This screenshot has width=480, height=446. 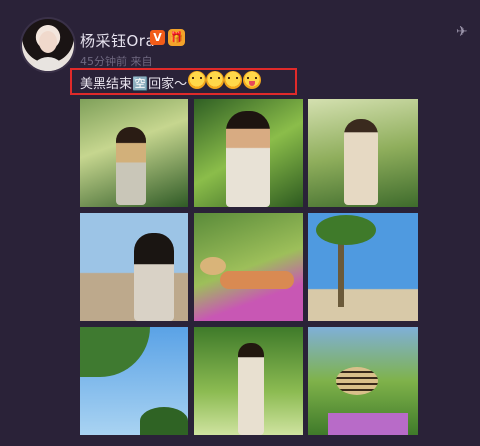 I want to click on avatar-shoulder, so click(x=48, y=64).